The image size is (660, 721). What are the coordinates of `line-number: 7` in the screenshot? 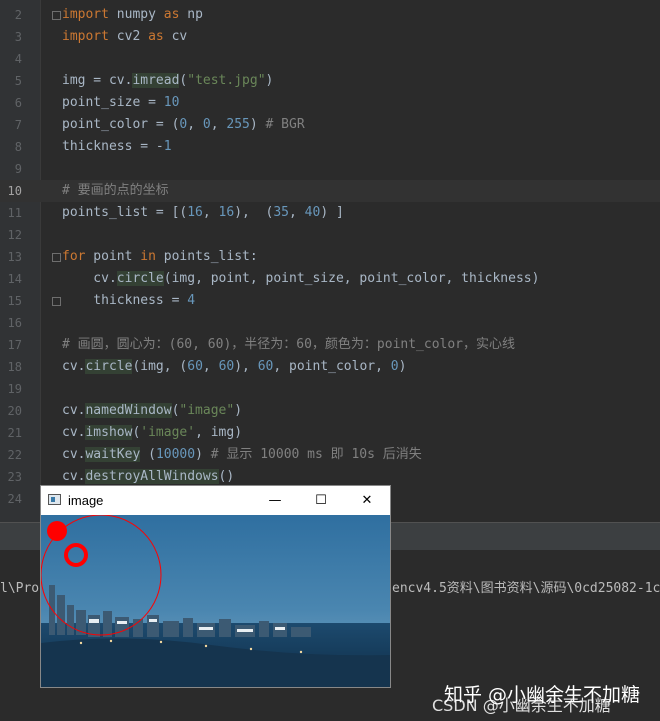 It's located at (18, 125).